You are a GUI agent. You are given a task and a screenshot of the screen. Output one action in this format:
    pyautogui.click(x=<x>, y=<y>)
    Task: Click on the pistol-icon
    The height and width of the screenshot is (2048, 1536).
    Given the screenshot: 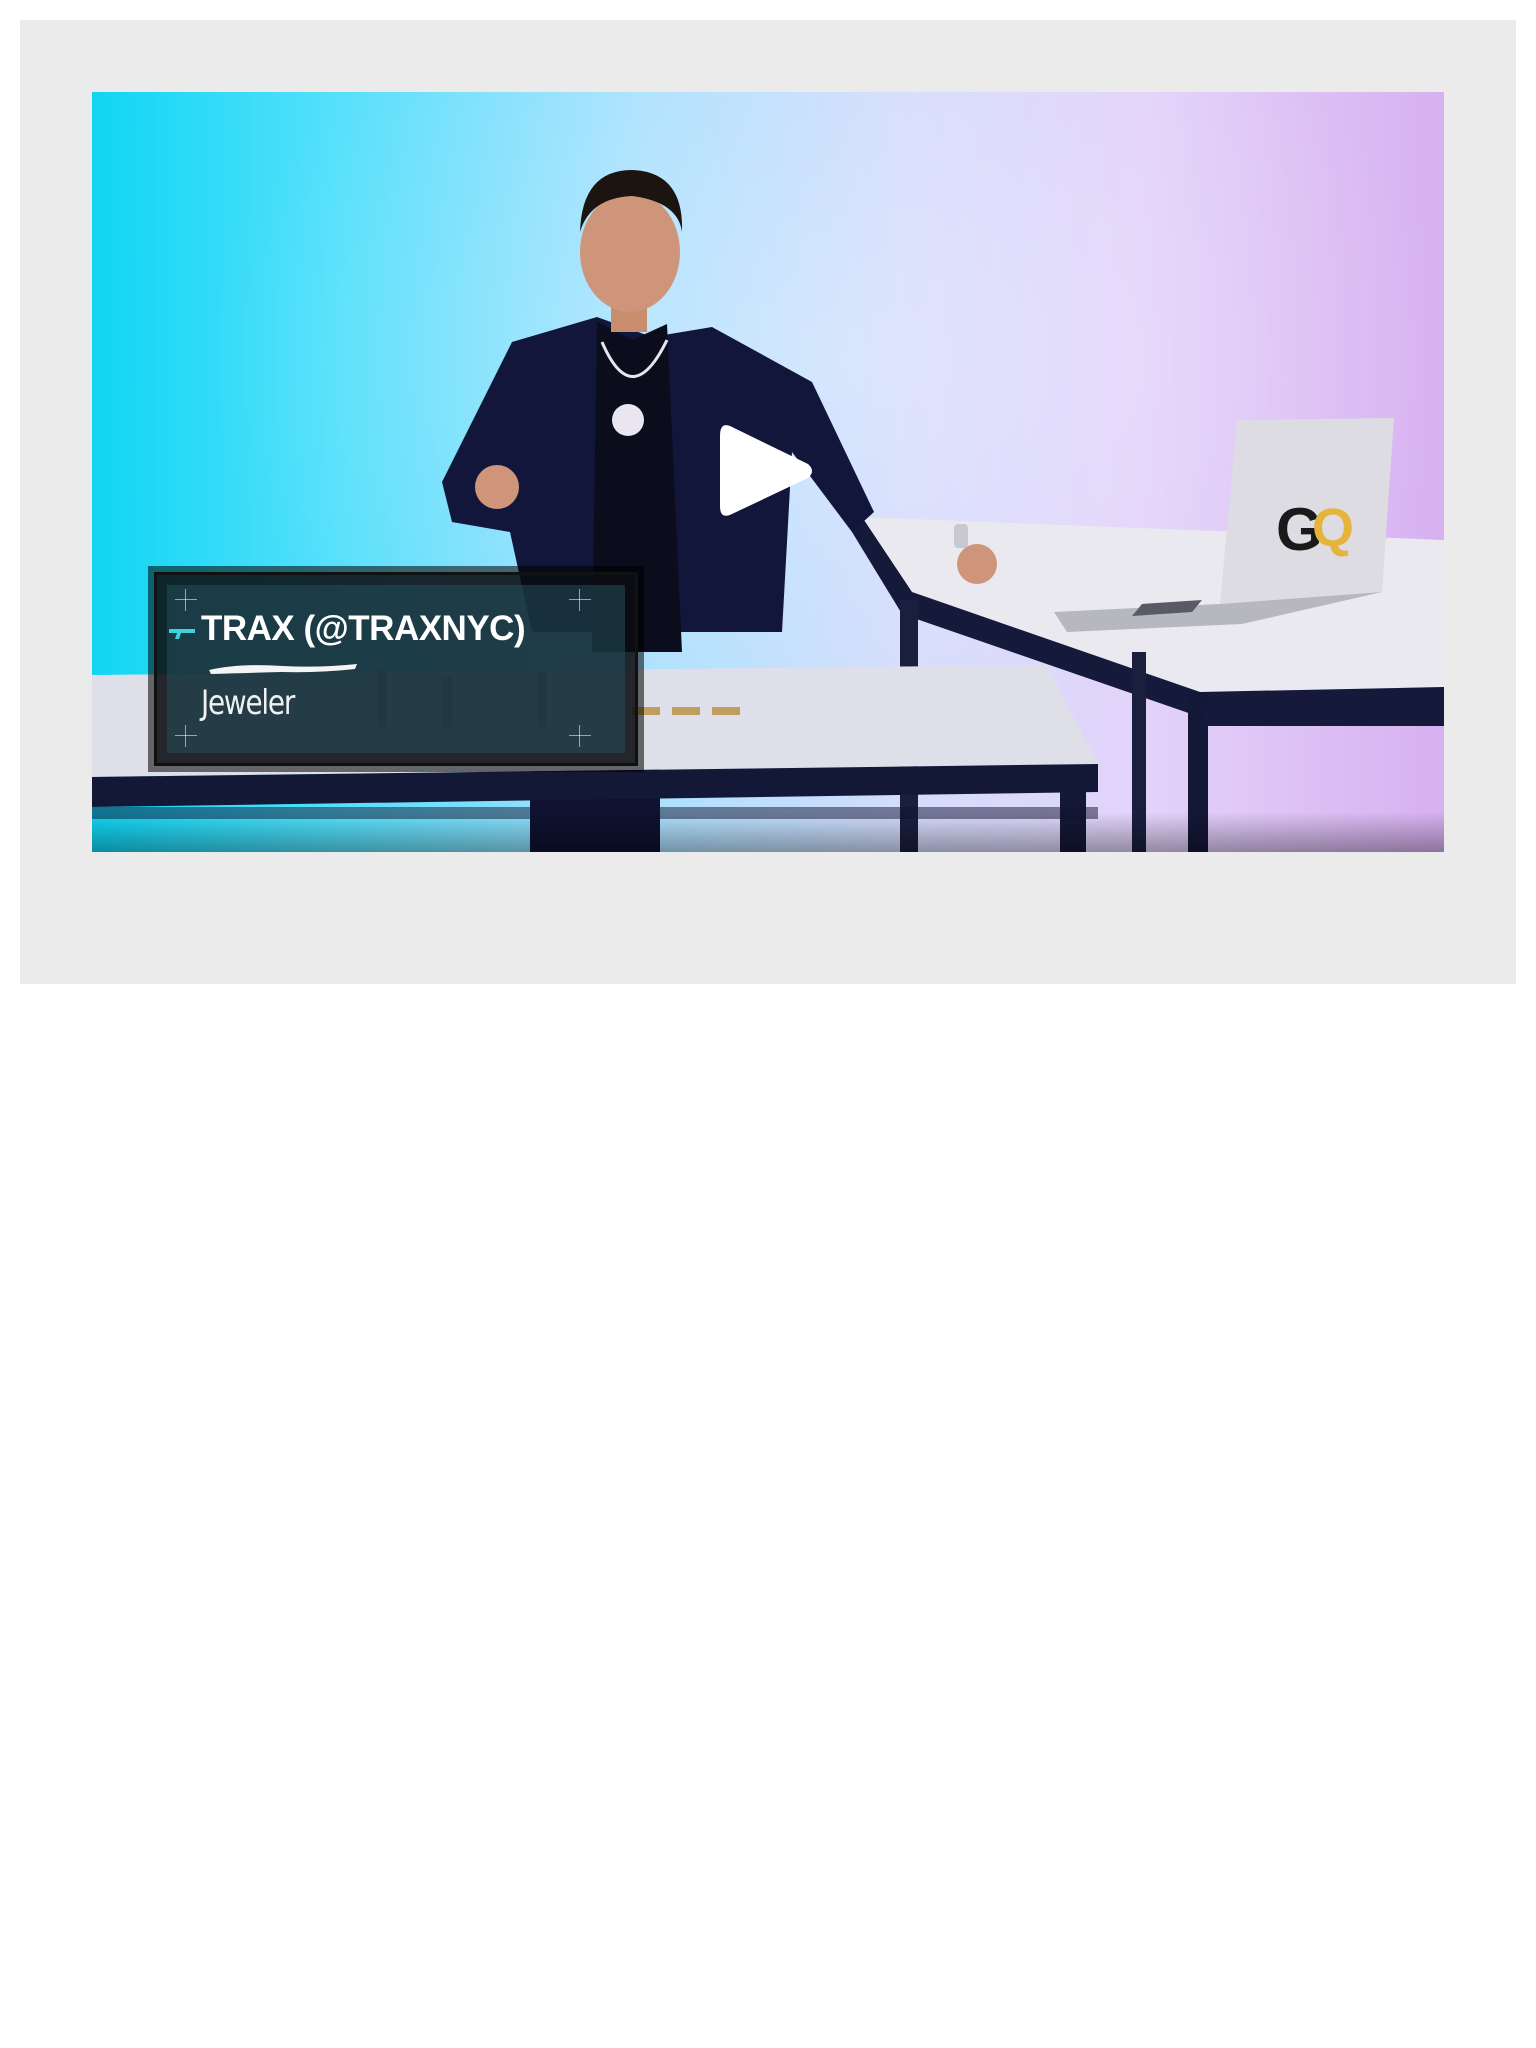 What is the action you would take?
    pyautogui.click(x=182, y=634)
    